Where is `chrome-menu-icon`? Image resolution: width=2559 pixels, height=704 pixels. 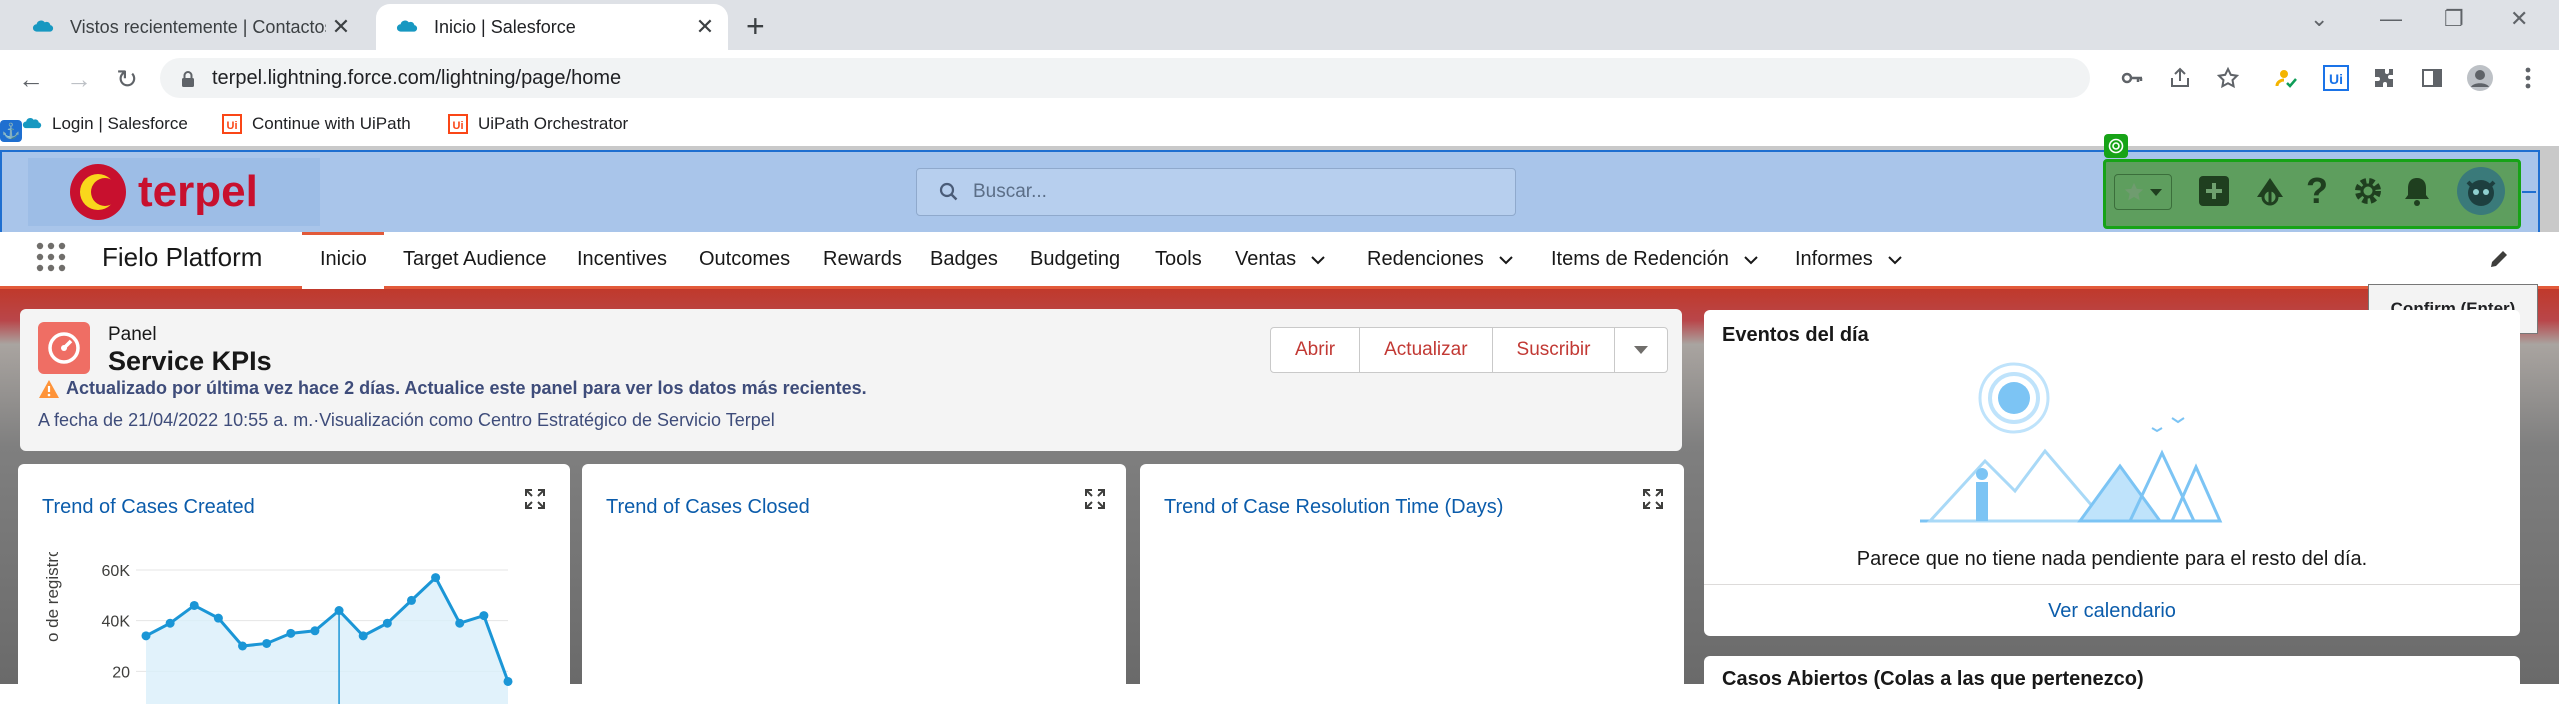 chrome-menu-icon is located at coordinates (2528, 78).